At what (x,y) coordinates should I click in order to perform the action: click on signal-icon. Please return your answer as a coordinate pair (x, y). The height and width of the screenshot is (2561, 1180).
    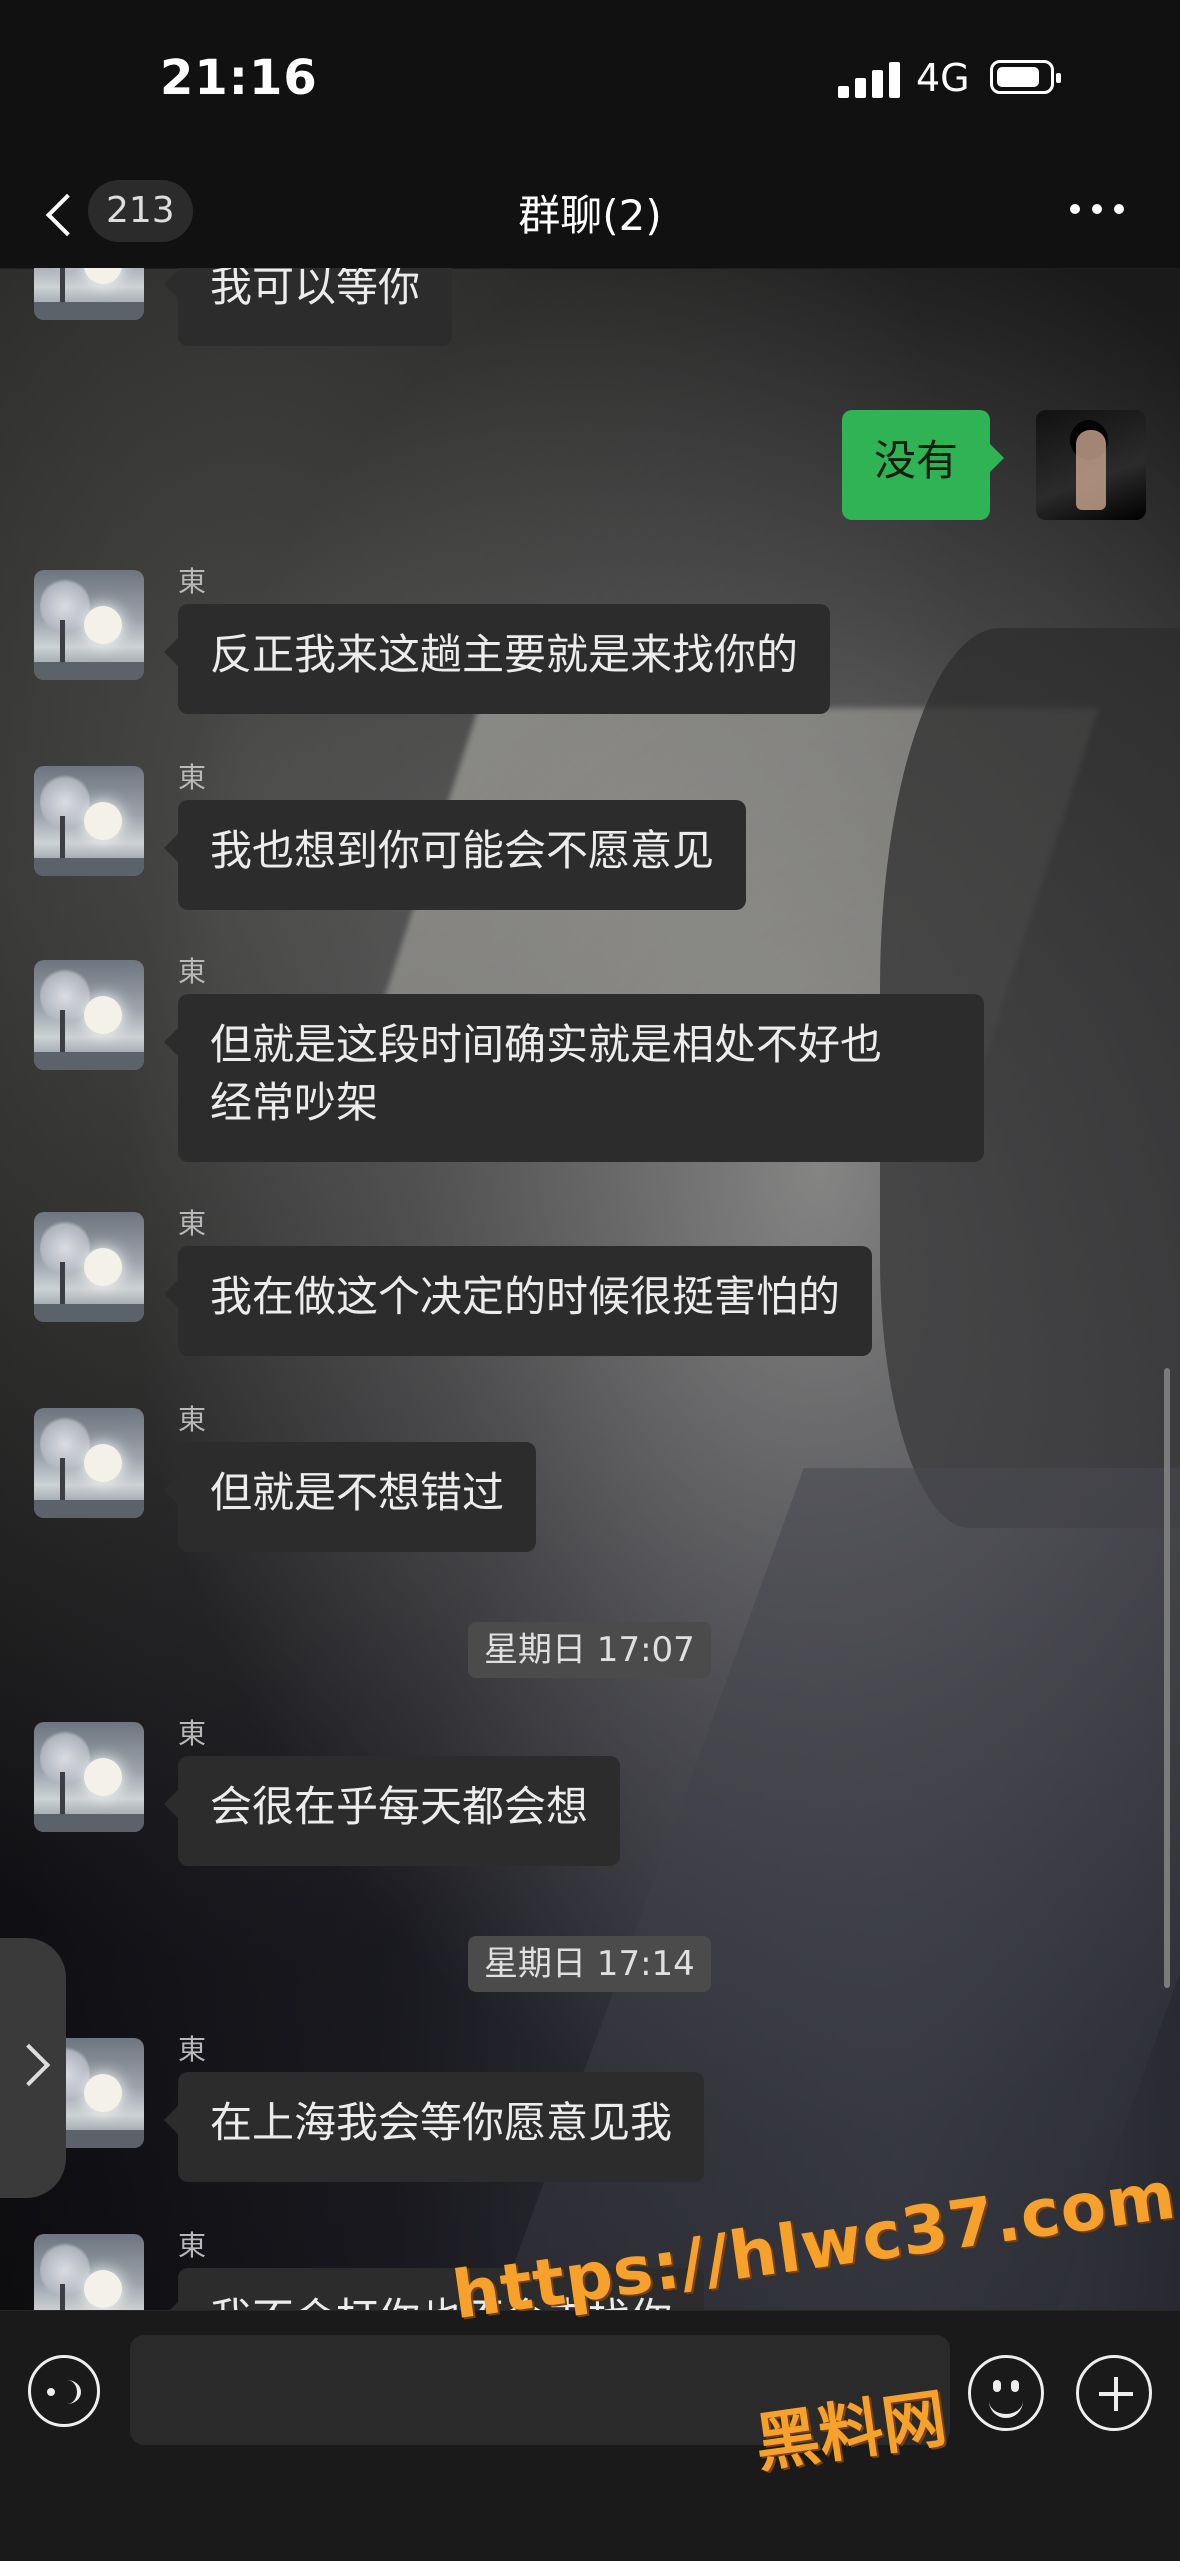
    Looking at the image, I should click on (870, 80).